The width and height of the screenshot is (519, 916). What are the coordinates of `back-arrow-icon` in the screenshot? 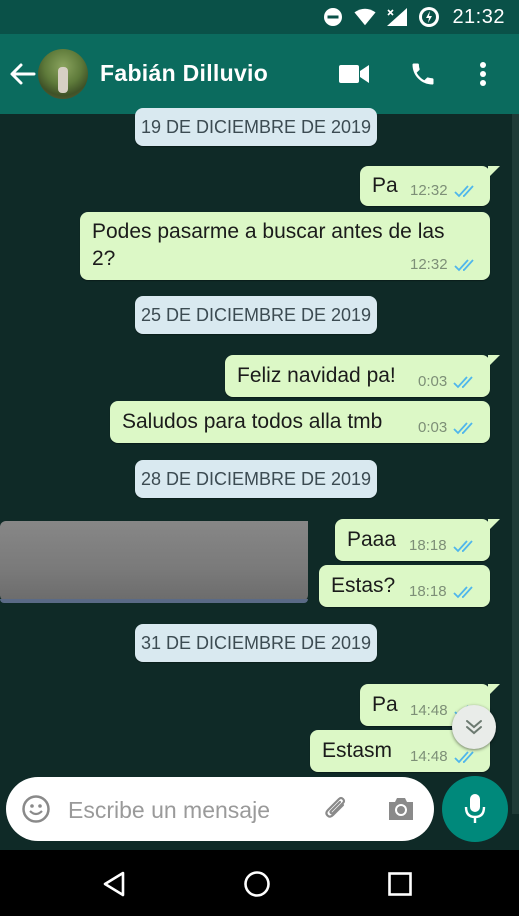 It's located at (22, 74).